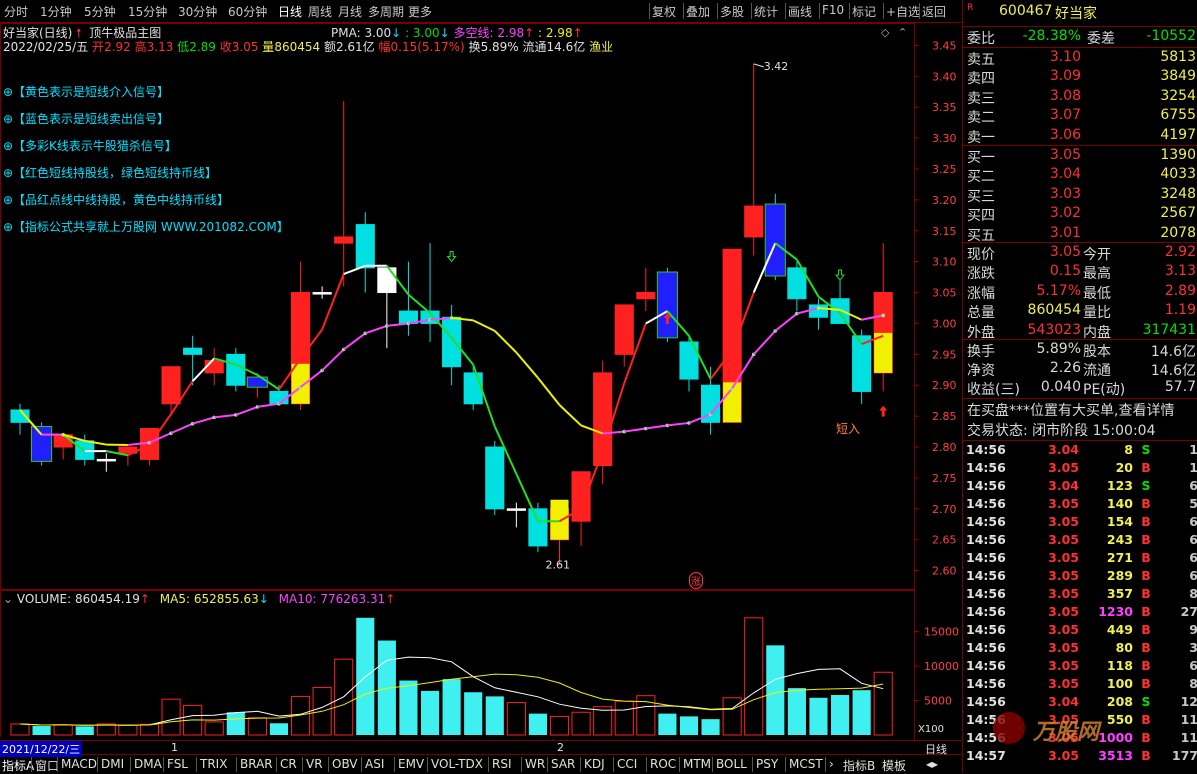 This screenshot has height=774, width=1197. Describe the element at coordinates (411, 764) in the screenshot. I see `indicator-tab: EMV` at that location.